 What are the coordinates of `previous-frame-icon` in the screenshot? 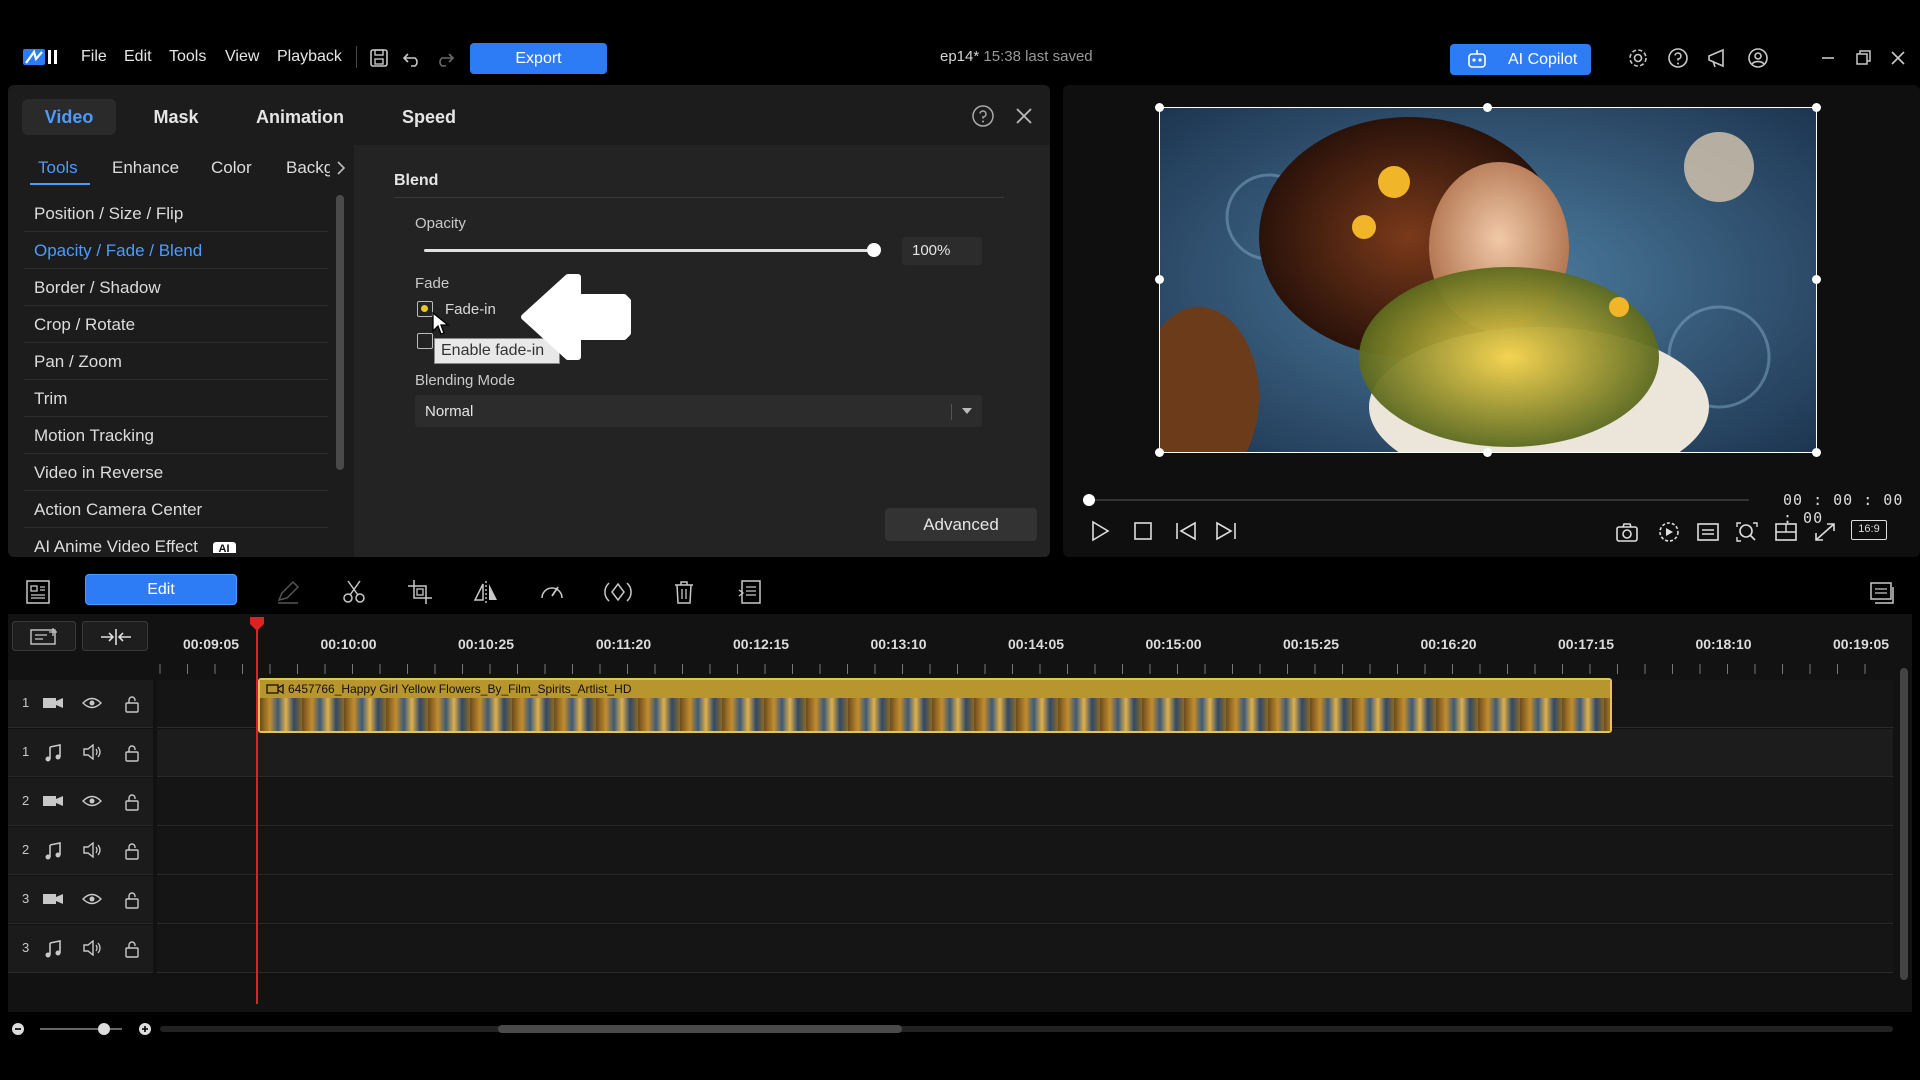 It's located at (1186, 531).